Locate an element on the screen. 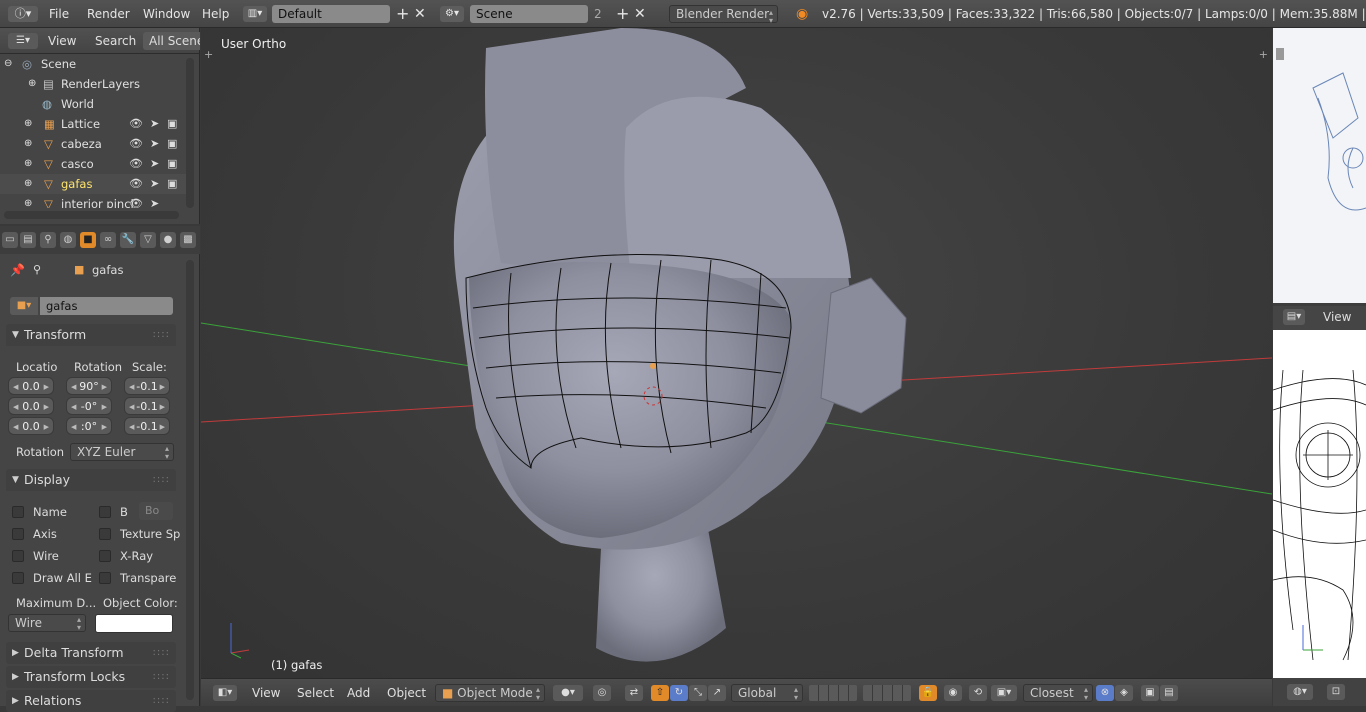  rotation-y-field: ◀ -0° ▶ is located at coordinates (89, 406).